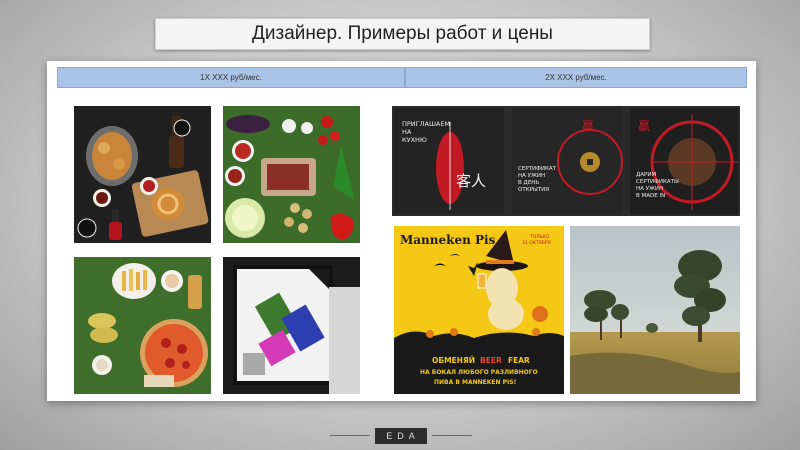  I want to click on food-photo-appetizers, so click(142, 174).